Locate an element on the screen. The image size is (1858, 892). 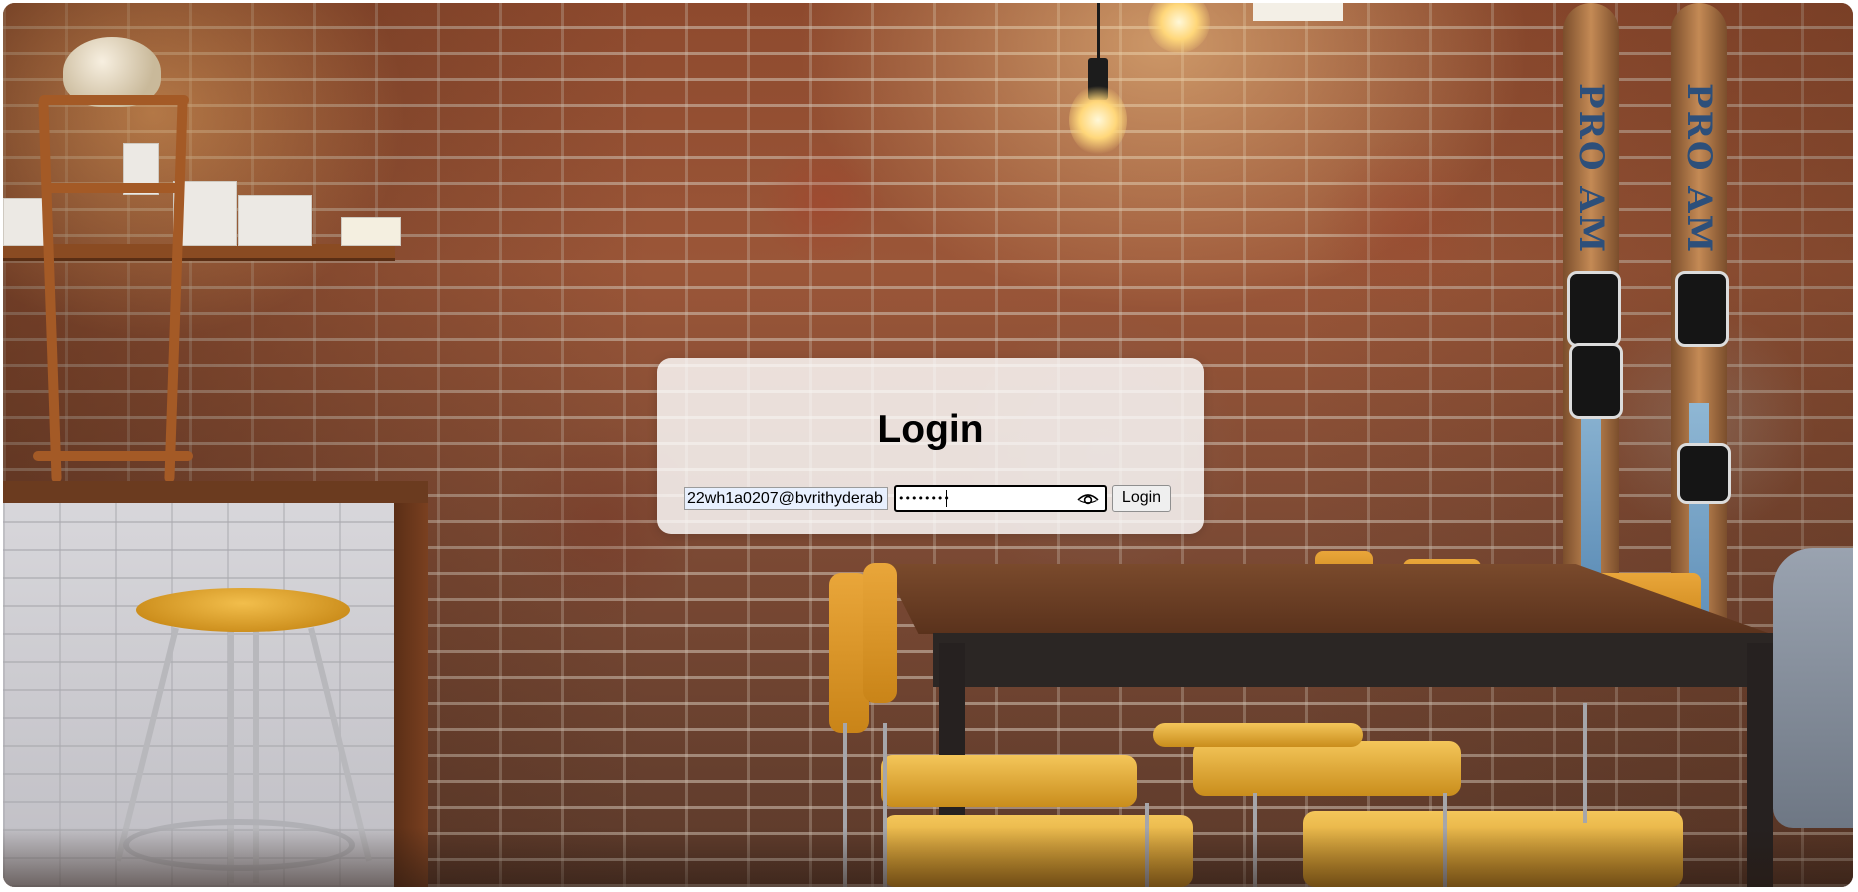
eye-icon is located at coordinates (1088, 498).